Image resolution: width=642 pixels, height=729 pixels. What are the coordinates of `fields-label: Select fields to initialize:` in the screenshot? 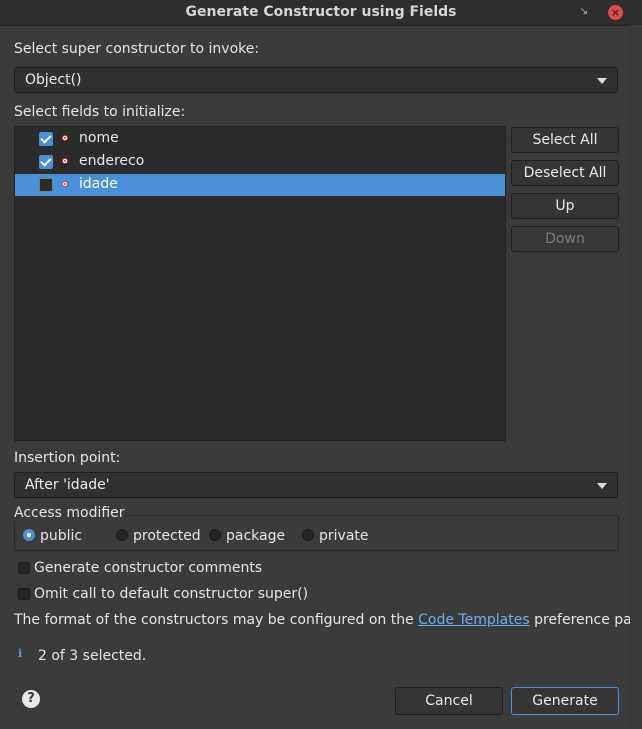 It's located at (100, 112).